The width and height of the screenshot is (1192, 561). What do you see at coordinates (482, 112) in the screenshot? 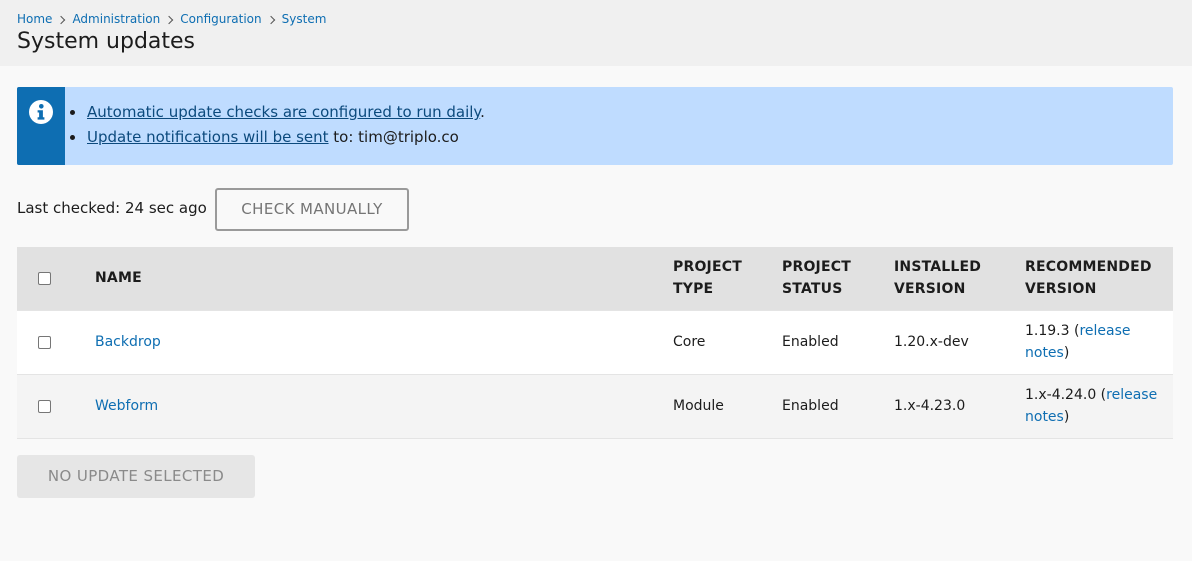
I see `message-suffix: .` at bounding box center [482, 112].